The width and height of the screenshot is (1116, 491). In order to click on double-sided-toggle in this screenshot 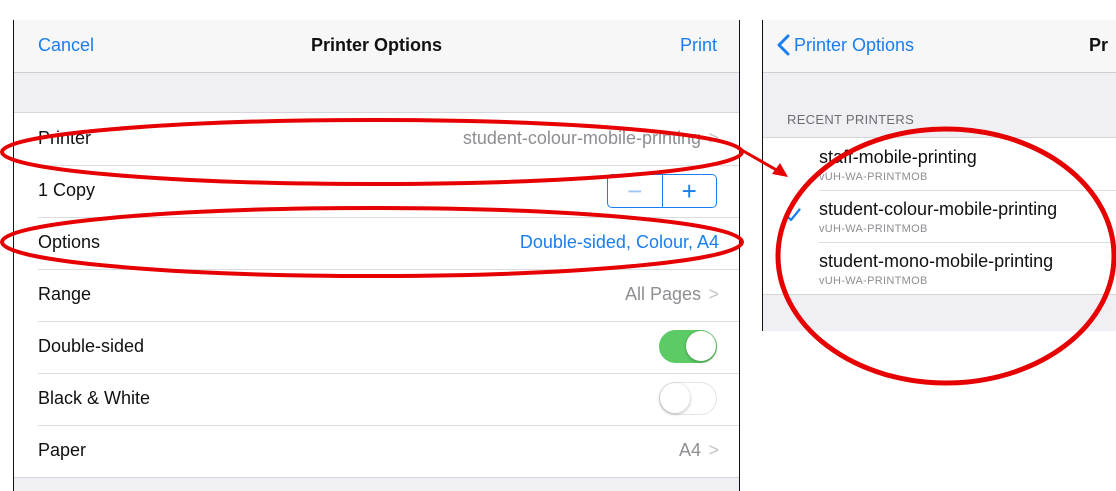, I will do `click(688, 346)`.